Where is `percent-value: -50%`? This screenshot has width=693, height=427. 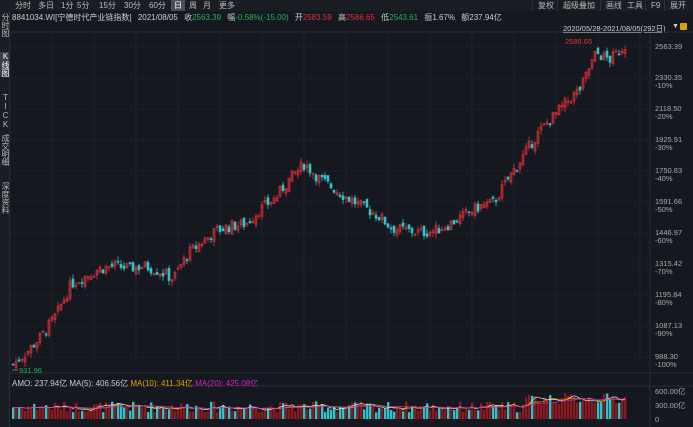 percent-value: -50% is located at coordinates (664, 209).